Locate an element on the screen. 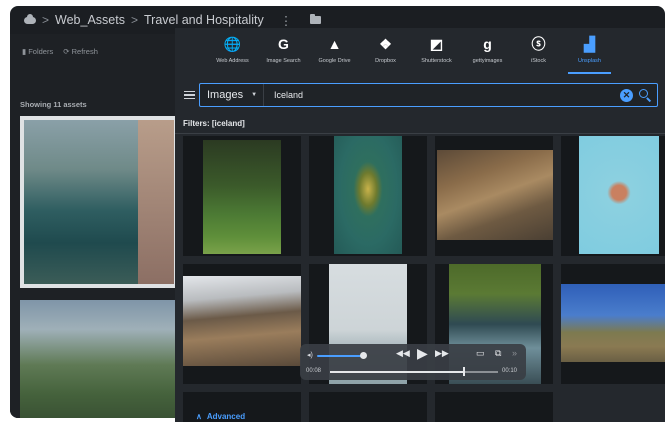 The width and height of the screenshot is (668, 422). unsplash-icon: ▟ is located at coordinates (589, 44).